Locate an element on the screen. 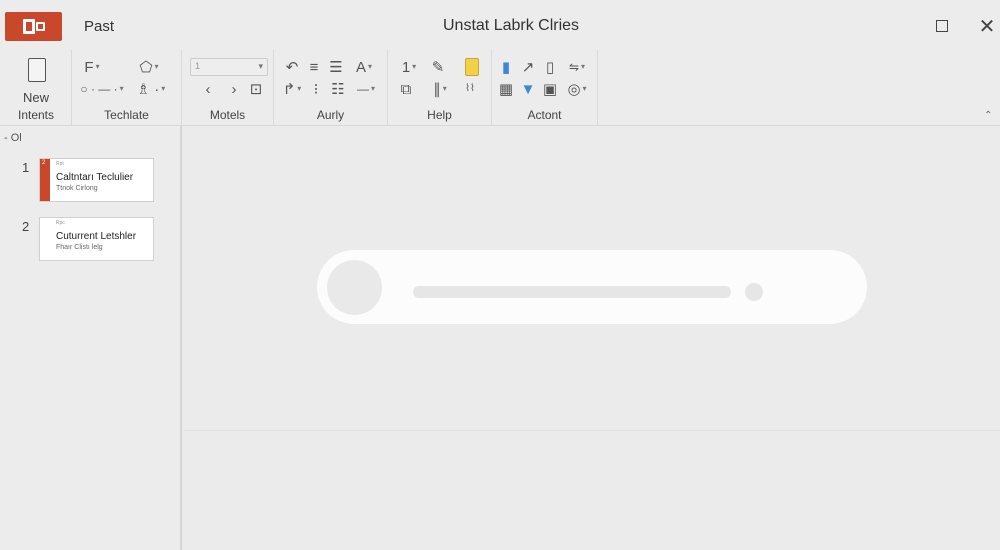 Image resolution: width=1000 pixels, height=550 pixels. ribbon-group-help: 1 ▾ ✎ ⧉ ∥ ▾ ⌇⌇ Help is located at coordinates (440, 88).